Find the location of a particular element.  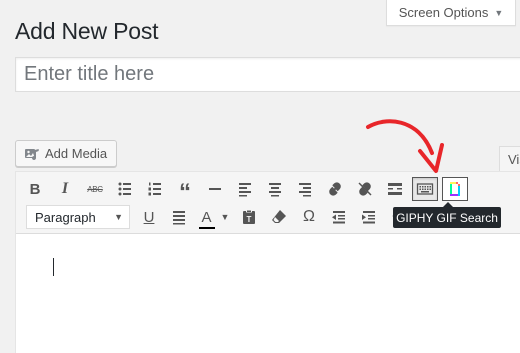

underline-button: U is located at coordinates (149, 217).